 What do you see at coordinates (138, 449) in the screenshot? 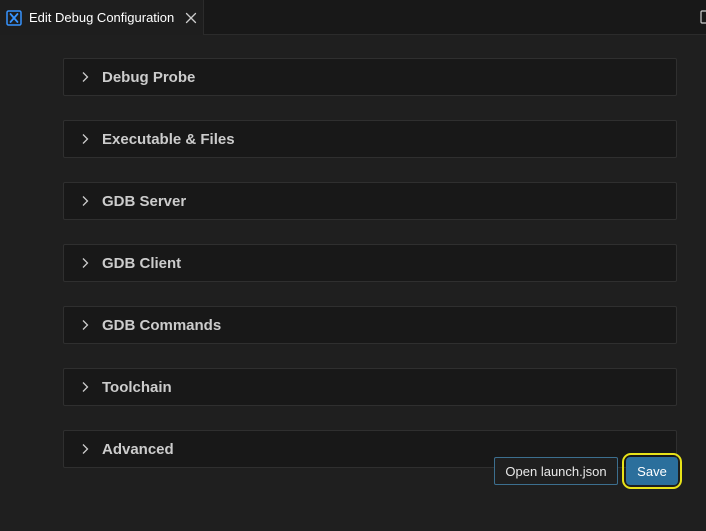
I see `section-label: Advanced` at bounding box center [138, 449].